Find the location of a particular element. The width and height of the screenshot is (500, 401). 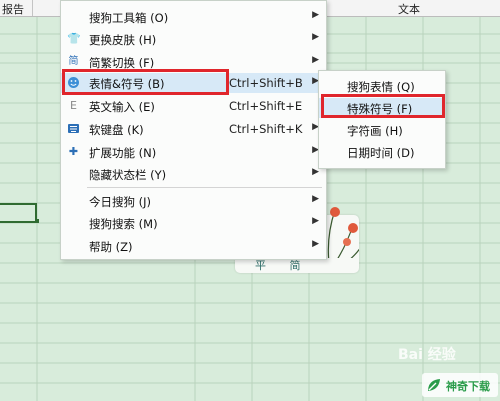

menu-item-extensions: ✚ 扩展功能 (N) ▶ is located at coordinates (193, 152).